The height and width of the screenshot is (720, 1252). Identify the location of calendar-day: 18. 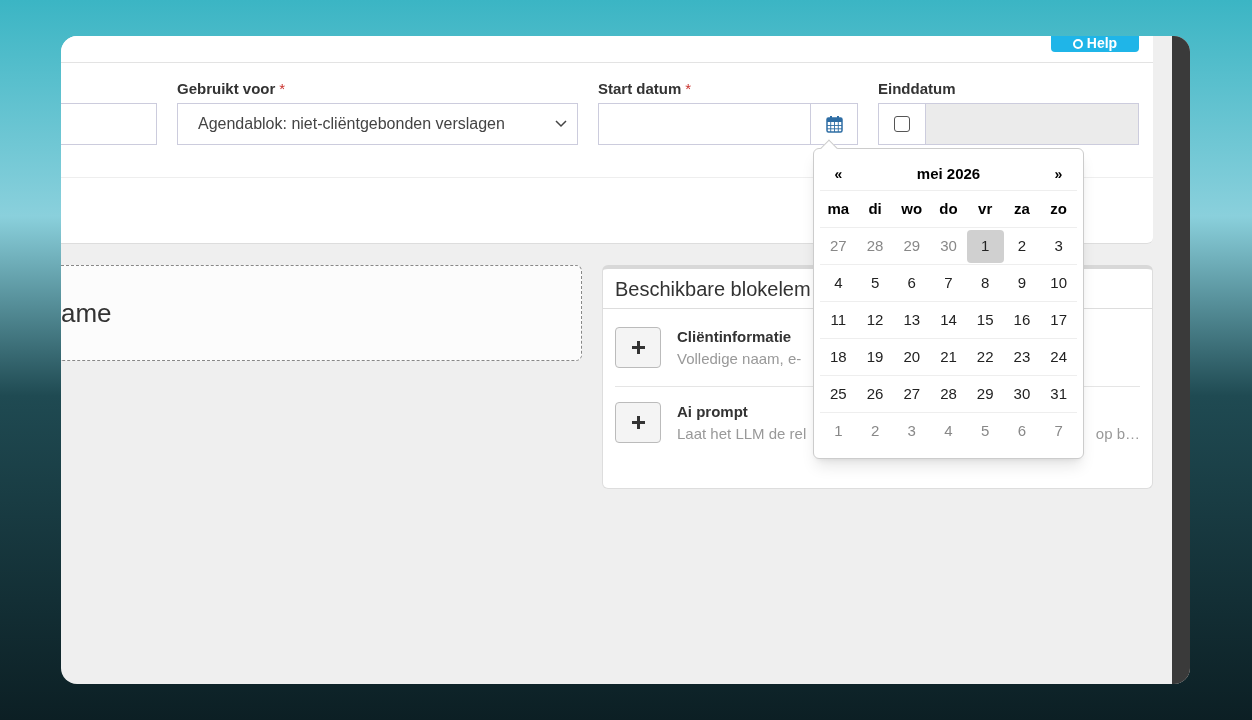
(838, 357).